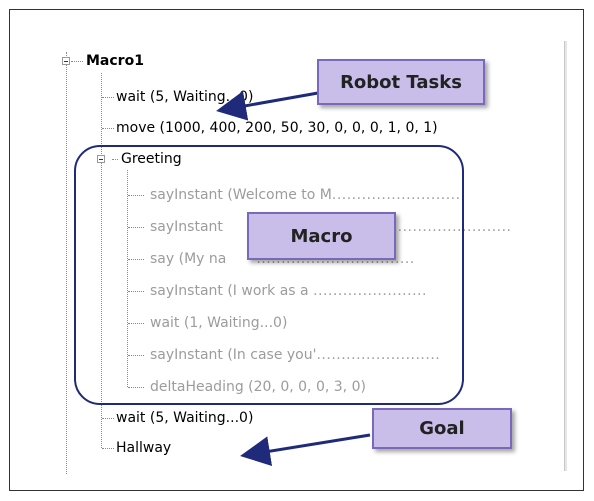 This screenshot has height=501, width=594. Describe the element at coordinates (401, 82) in the screenshot. I see `callout-robot-tasks: Robot Tasks` at that location.